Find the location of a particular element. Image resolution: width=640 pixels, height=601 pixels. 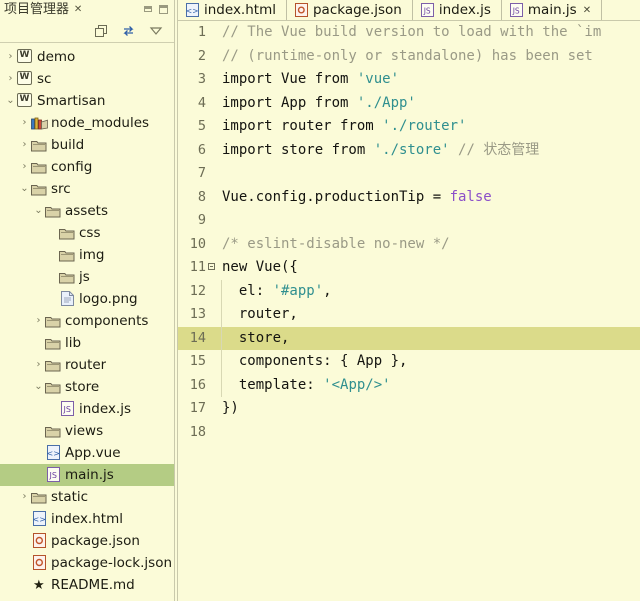

tree-item-css: · css is located at coordinates (87, 233).